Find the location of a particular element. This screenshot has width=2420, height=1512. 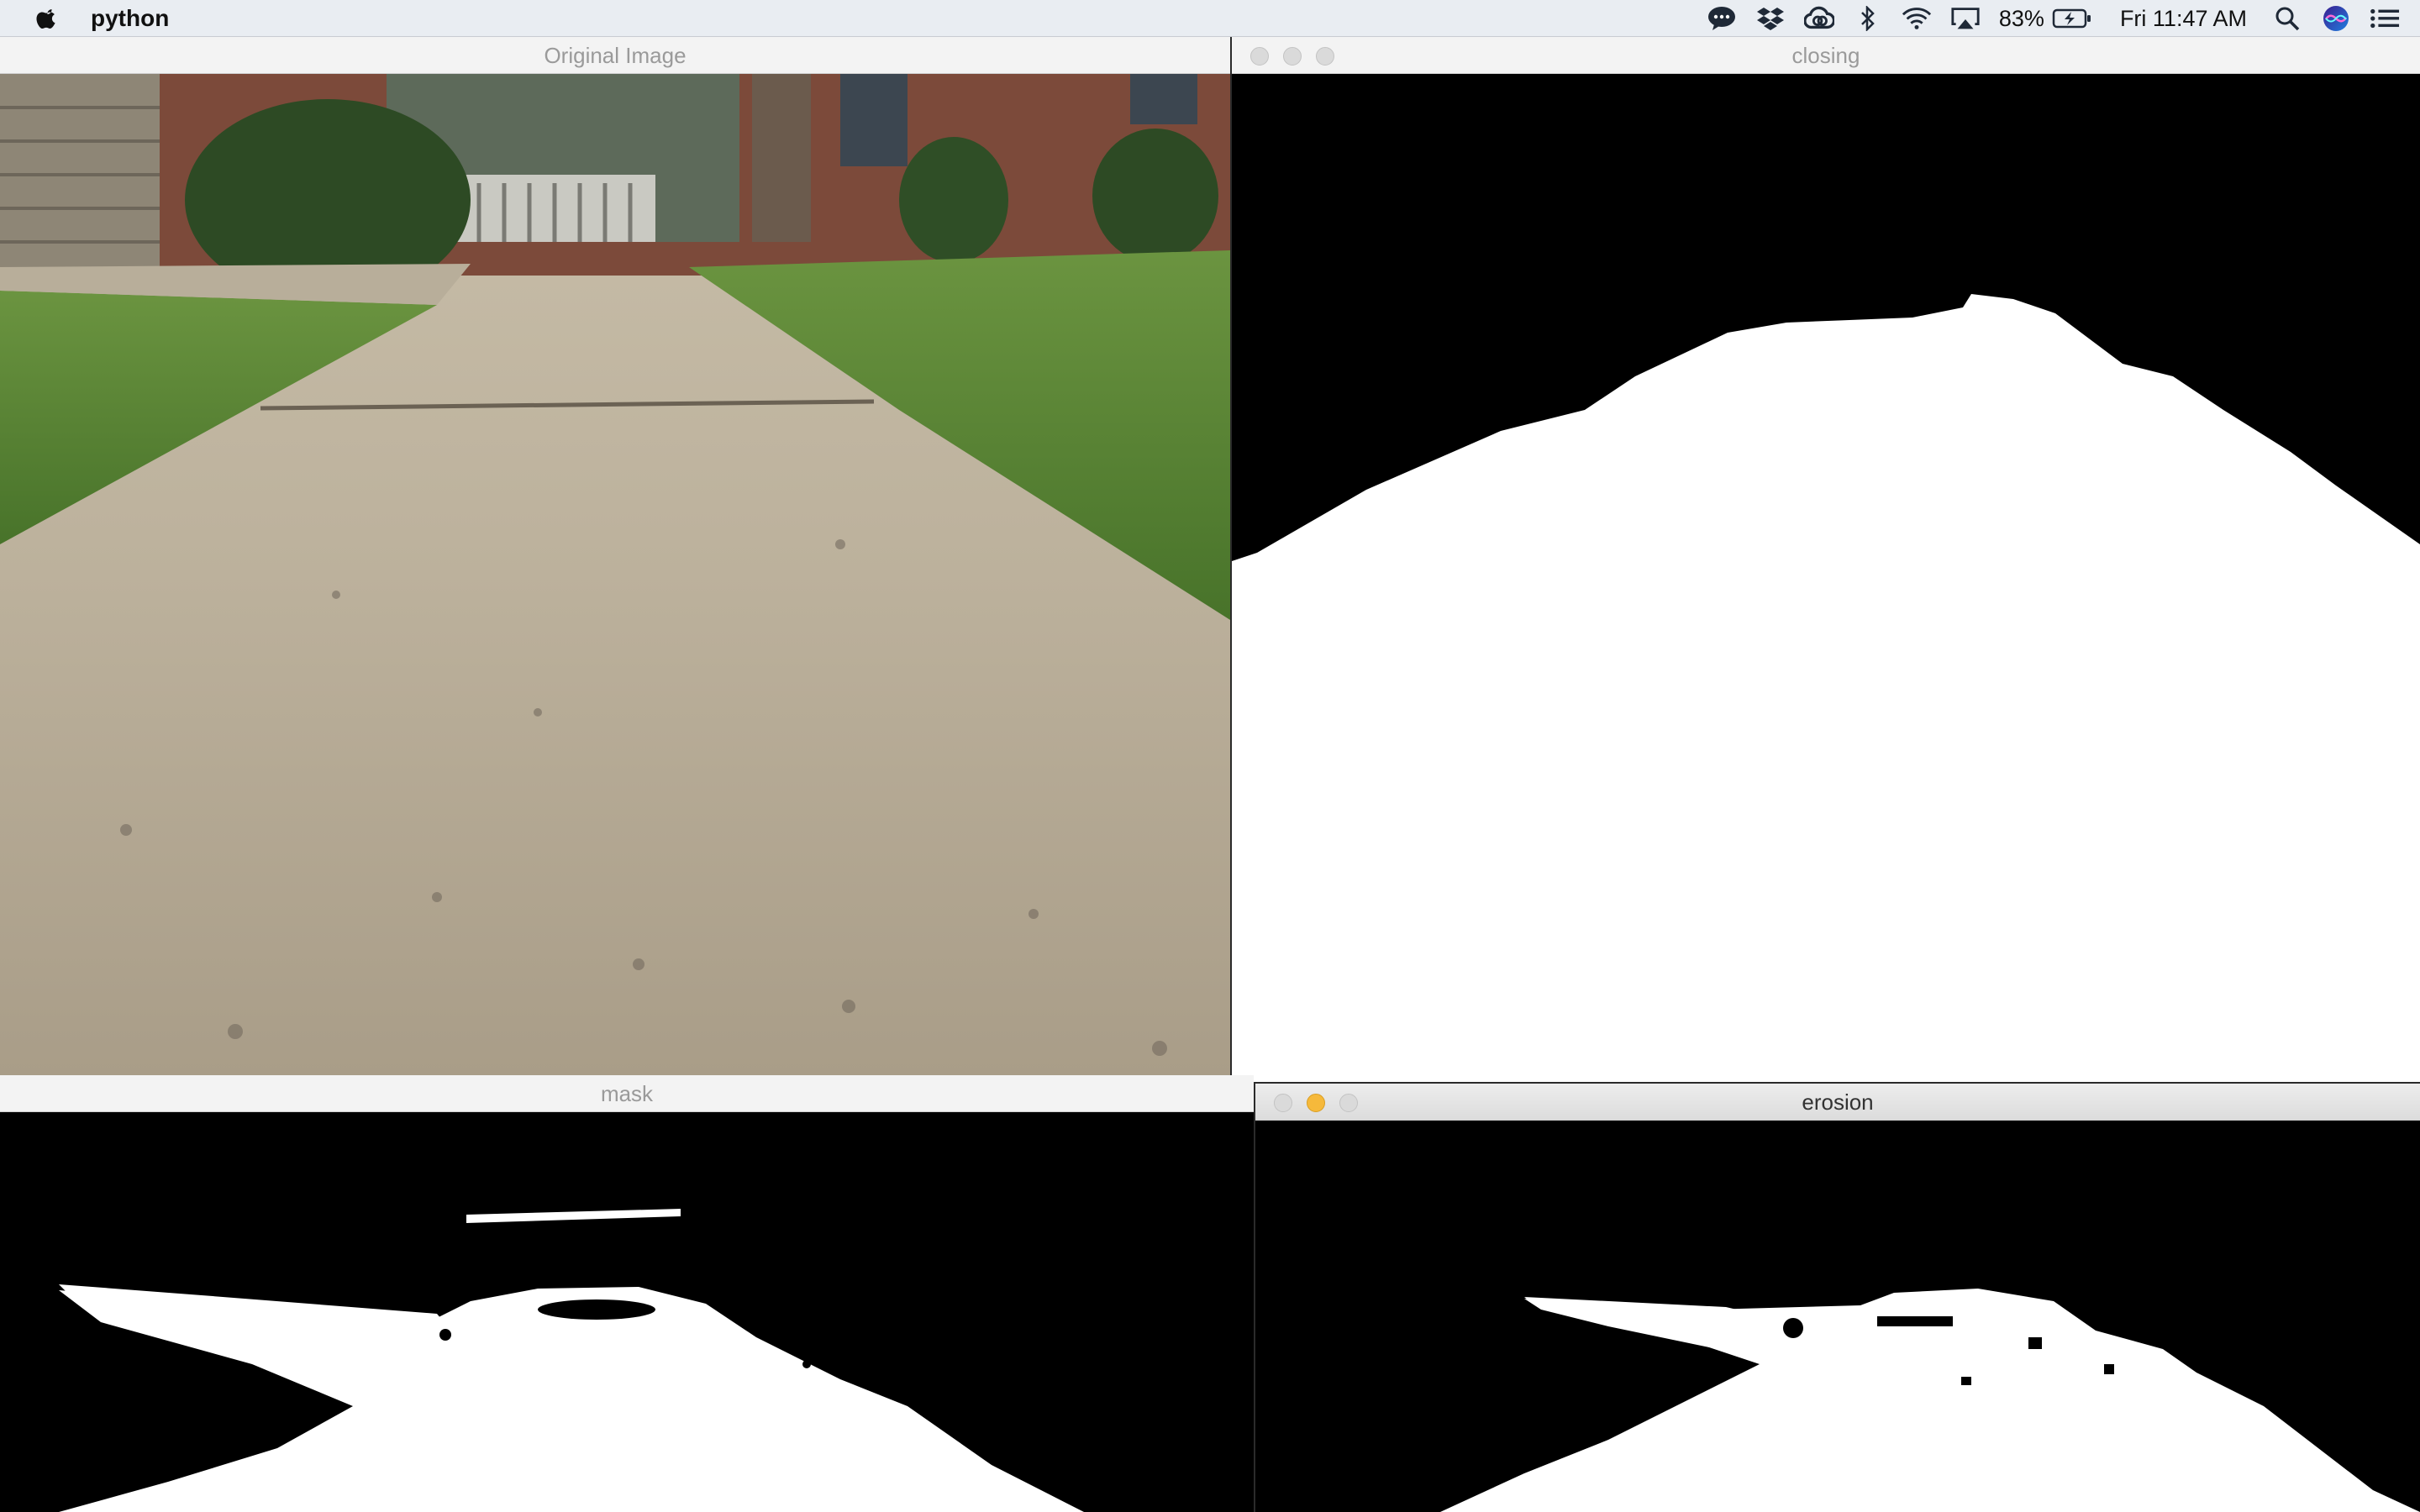

closing-titlebar: closing is located at coordinates (1826, 55).